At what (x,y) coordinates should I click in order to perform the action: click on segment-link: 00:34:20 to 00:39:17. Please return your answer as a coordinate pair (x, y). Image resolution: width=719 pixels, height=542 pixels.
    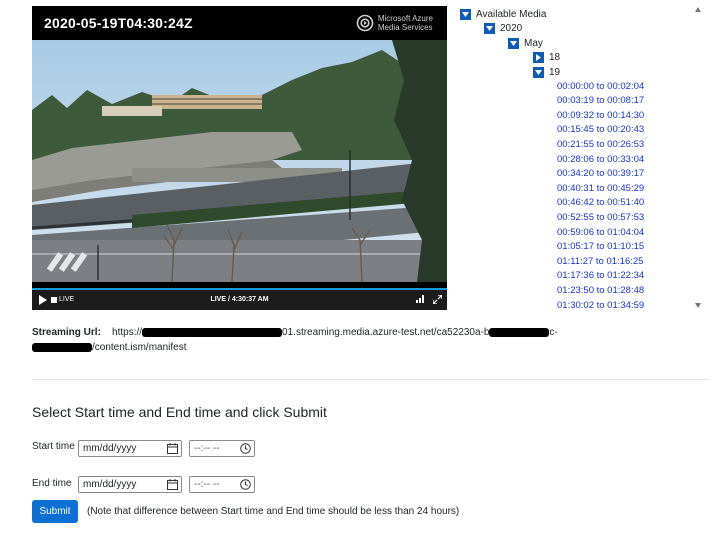
    Looking at the image, I should click on (600, 173).